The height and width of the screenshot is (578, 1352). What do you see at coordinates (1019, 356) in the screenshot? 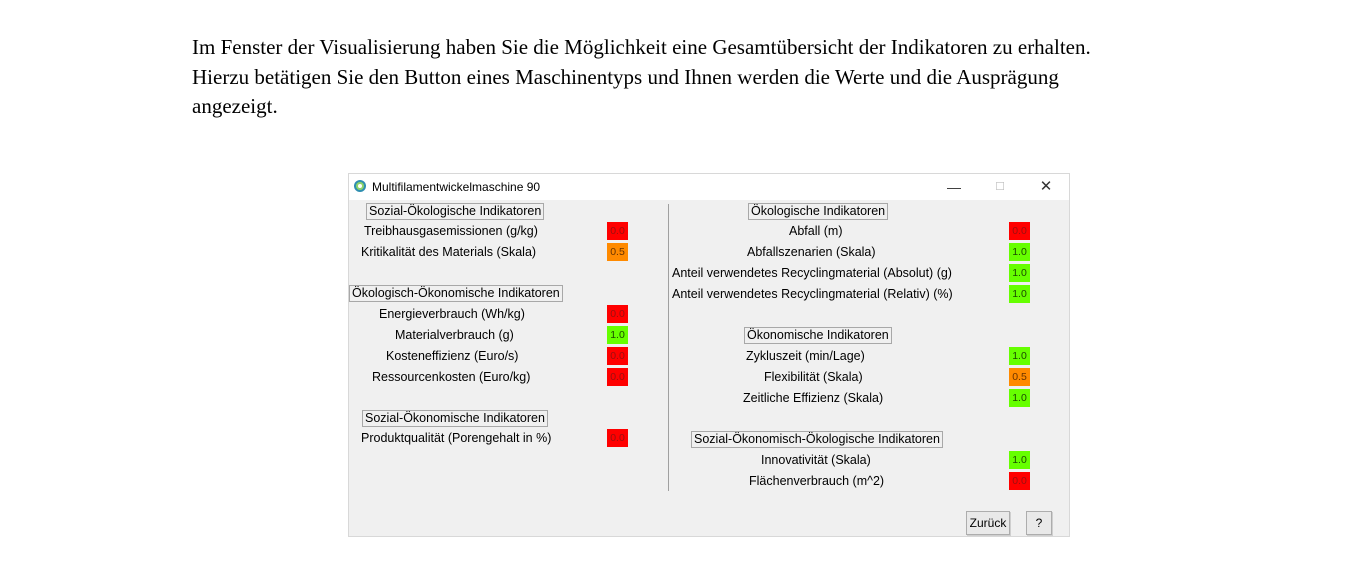
I see `value-zykluszeit: 1.0` at bounding box center [1019, 356].